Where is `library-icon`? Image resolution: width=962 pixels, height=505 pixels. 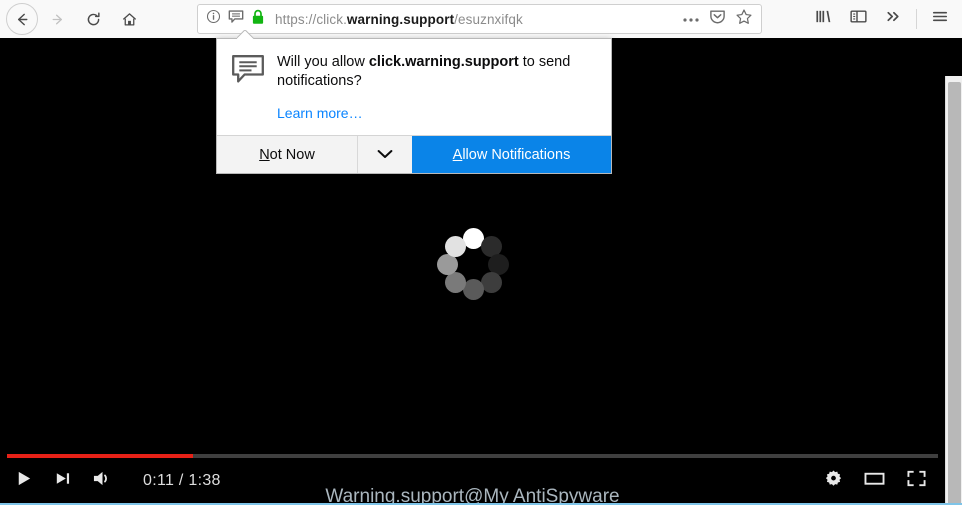 library-icon is located at coordinates (823, 19).